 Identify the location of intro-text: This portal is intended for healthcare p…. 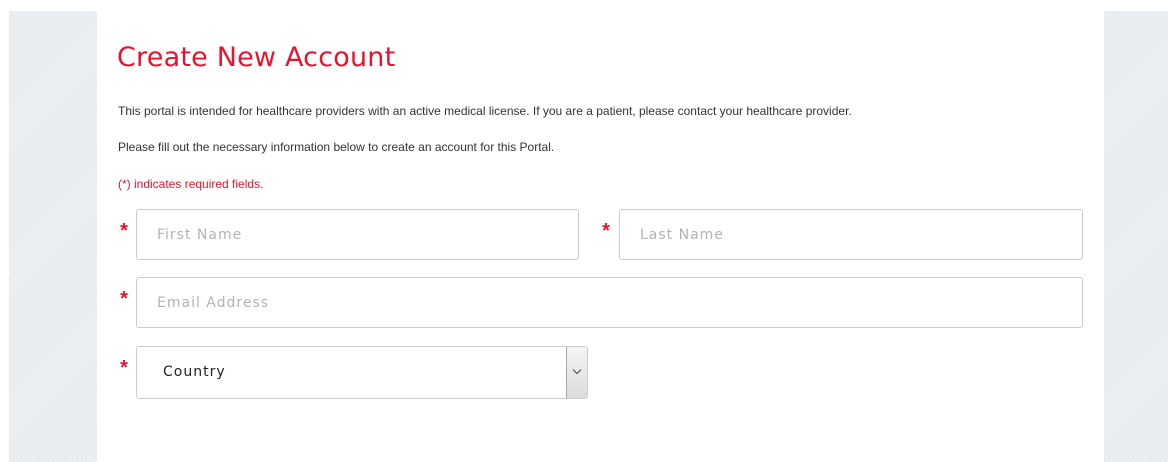
(485, 111).